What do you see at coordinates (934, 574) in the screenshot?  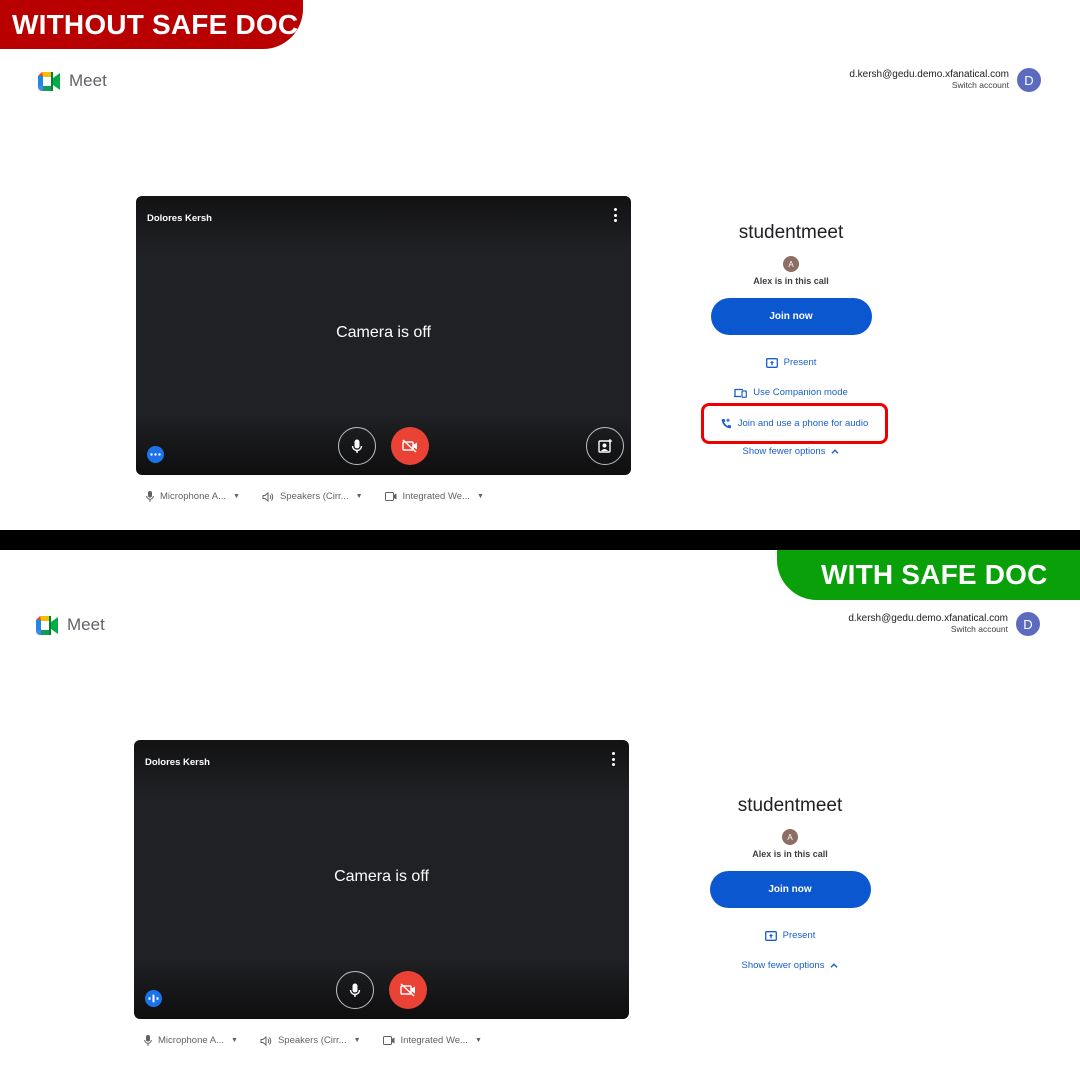 I see `banner-label: WITH SAFE DOC` at bounding box center [934, 574].